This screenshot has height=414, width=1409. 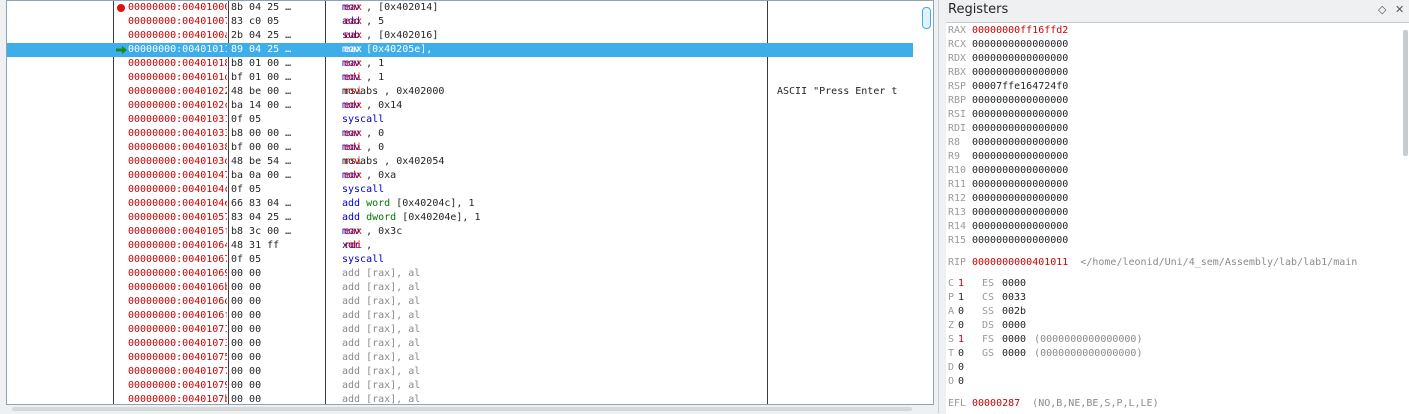 I want to click on instruction-address: 00000000:0040106b, so click(x=177, y=287).